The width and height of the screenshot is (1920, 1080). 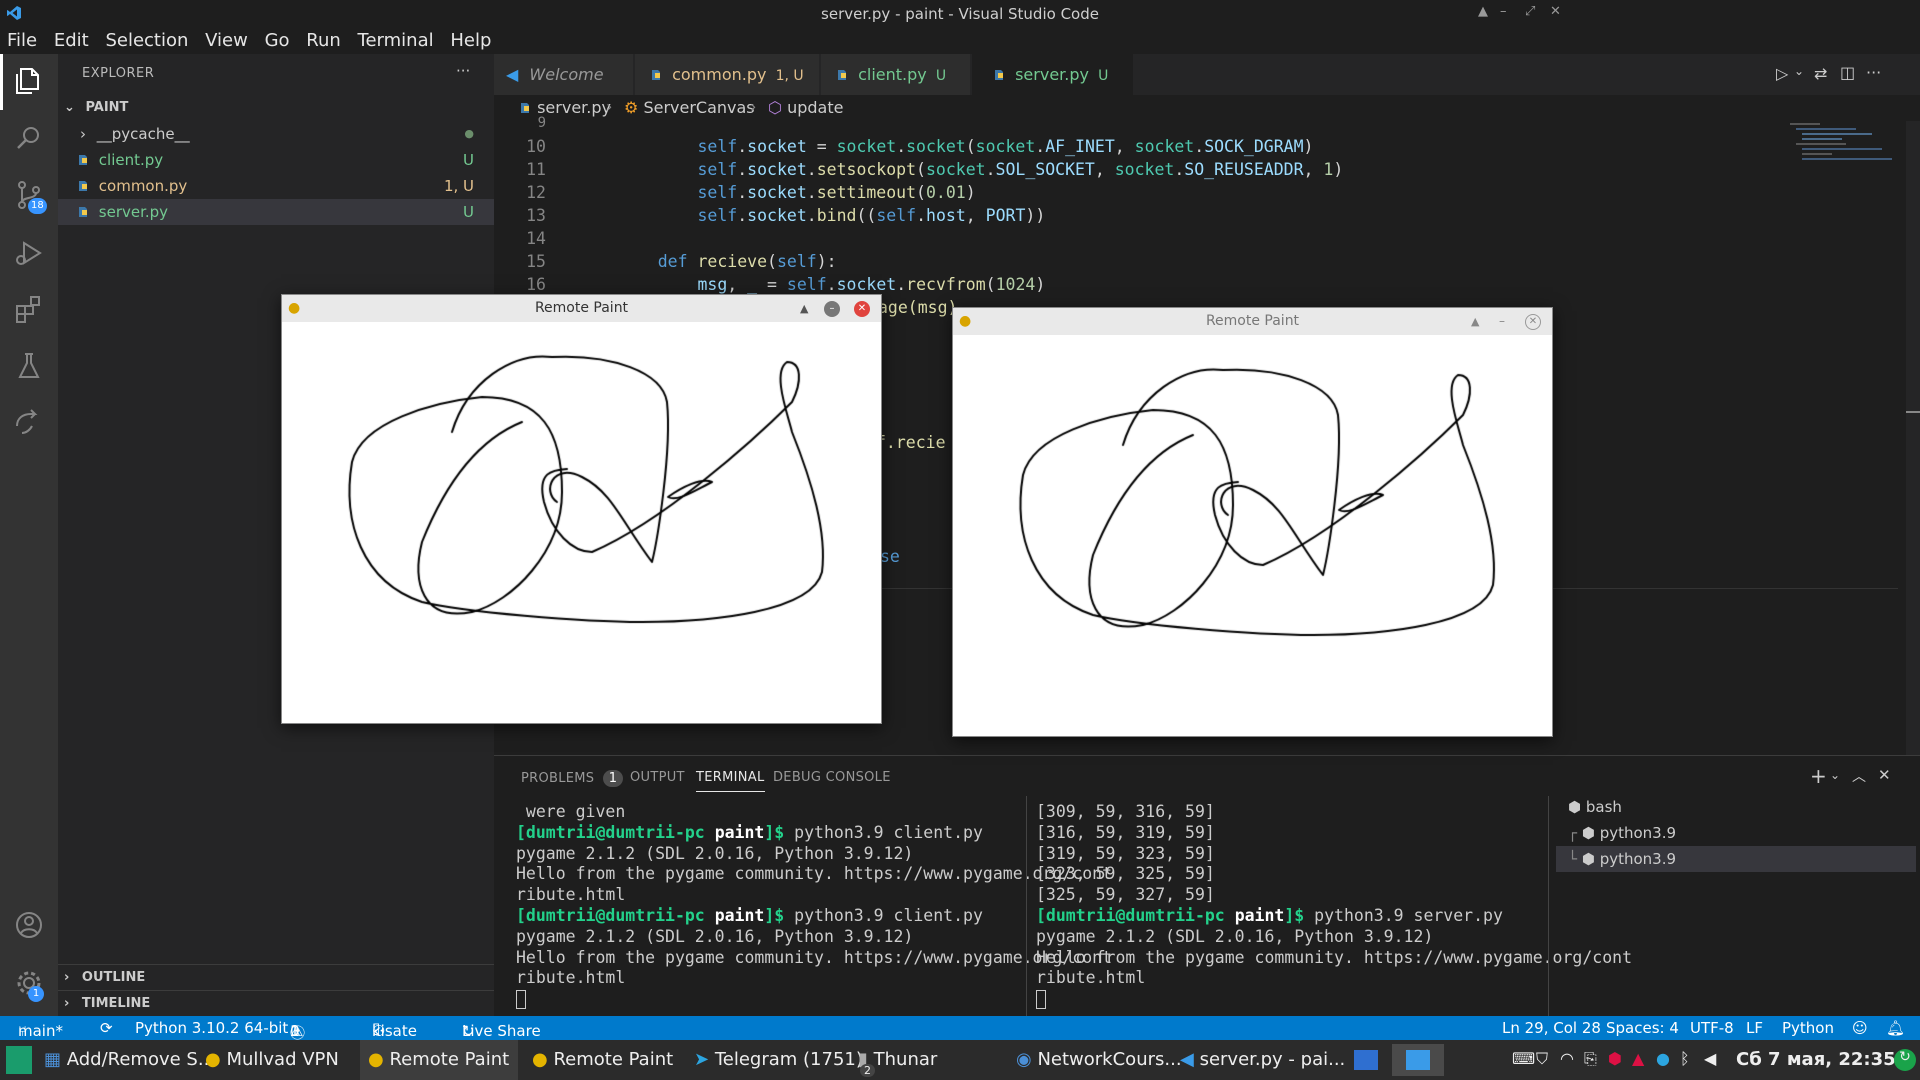 I want to click on maximize-panel-icon: ︿, so click(x=1859, y=776).